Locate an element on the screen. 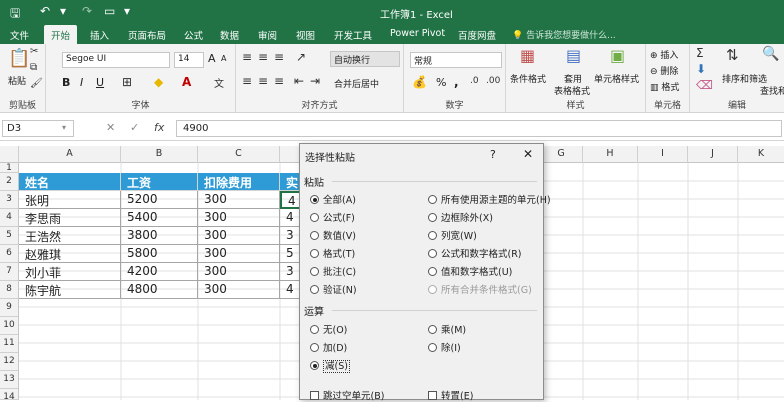 This screenshot has width=784, height=402. row-header-6: 6 is located at coordinates (9, 254).